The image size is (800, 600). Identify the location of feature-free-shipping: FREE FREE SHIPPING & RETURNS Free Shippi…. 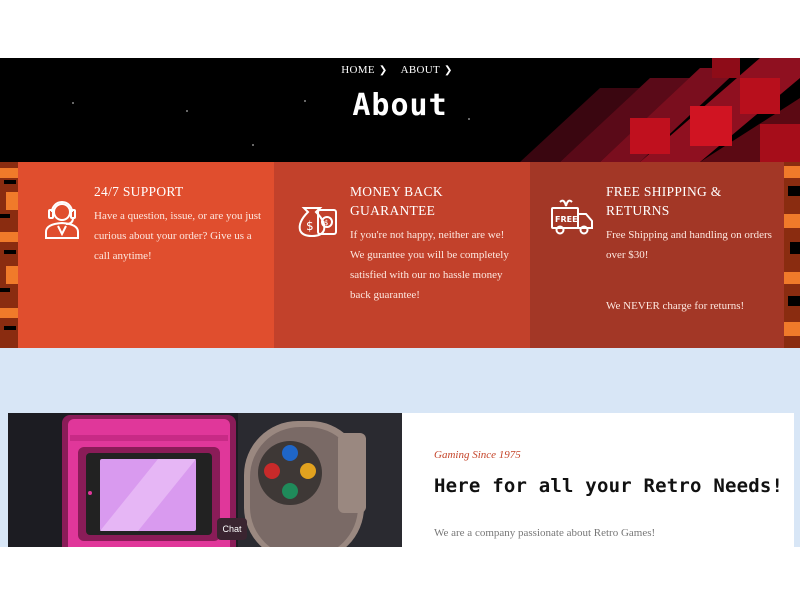
(657, 255).